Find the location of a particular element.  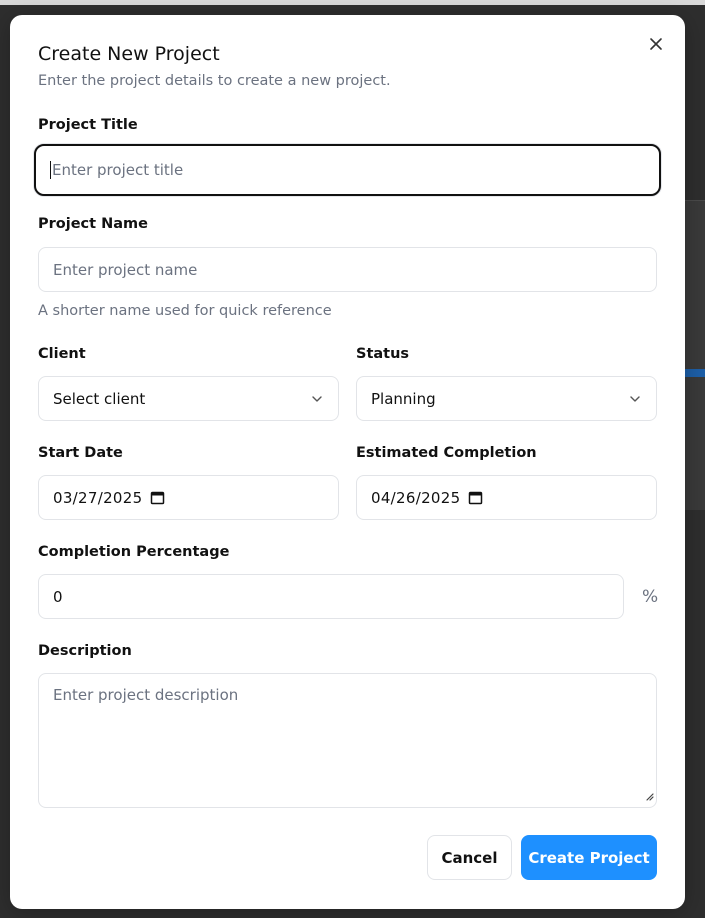

background-topbar is located at coordinates (352, 2).